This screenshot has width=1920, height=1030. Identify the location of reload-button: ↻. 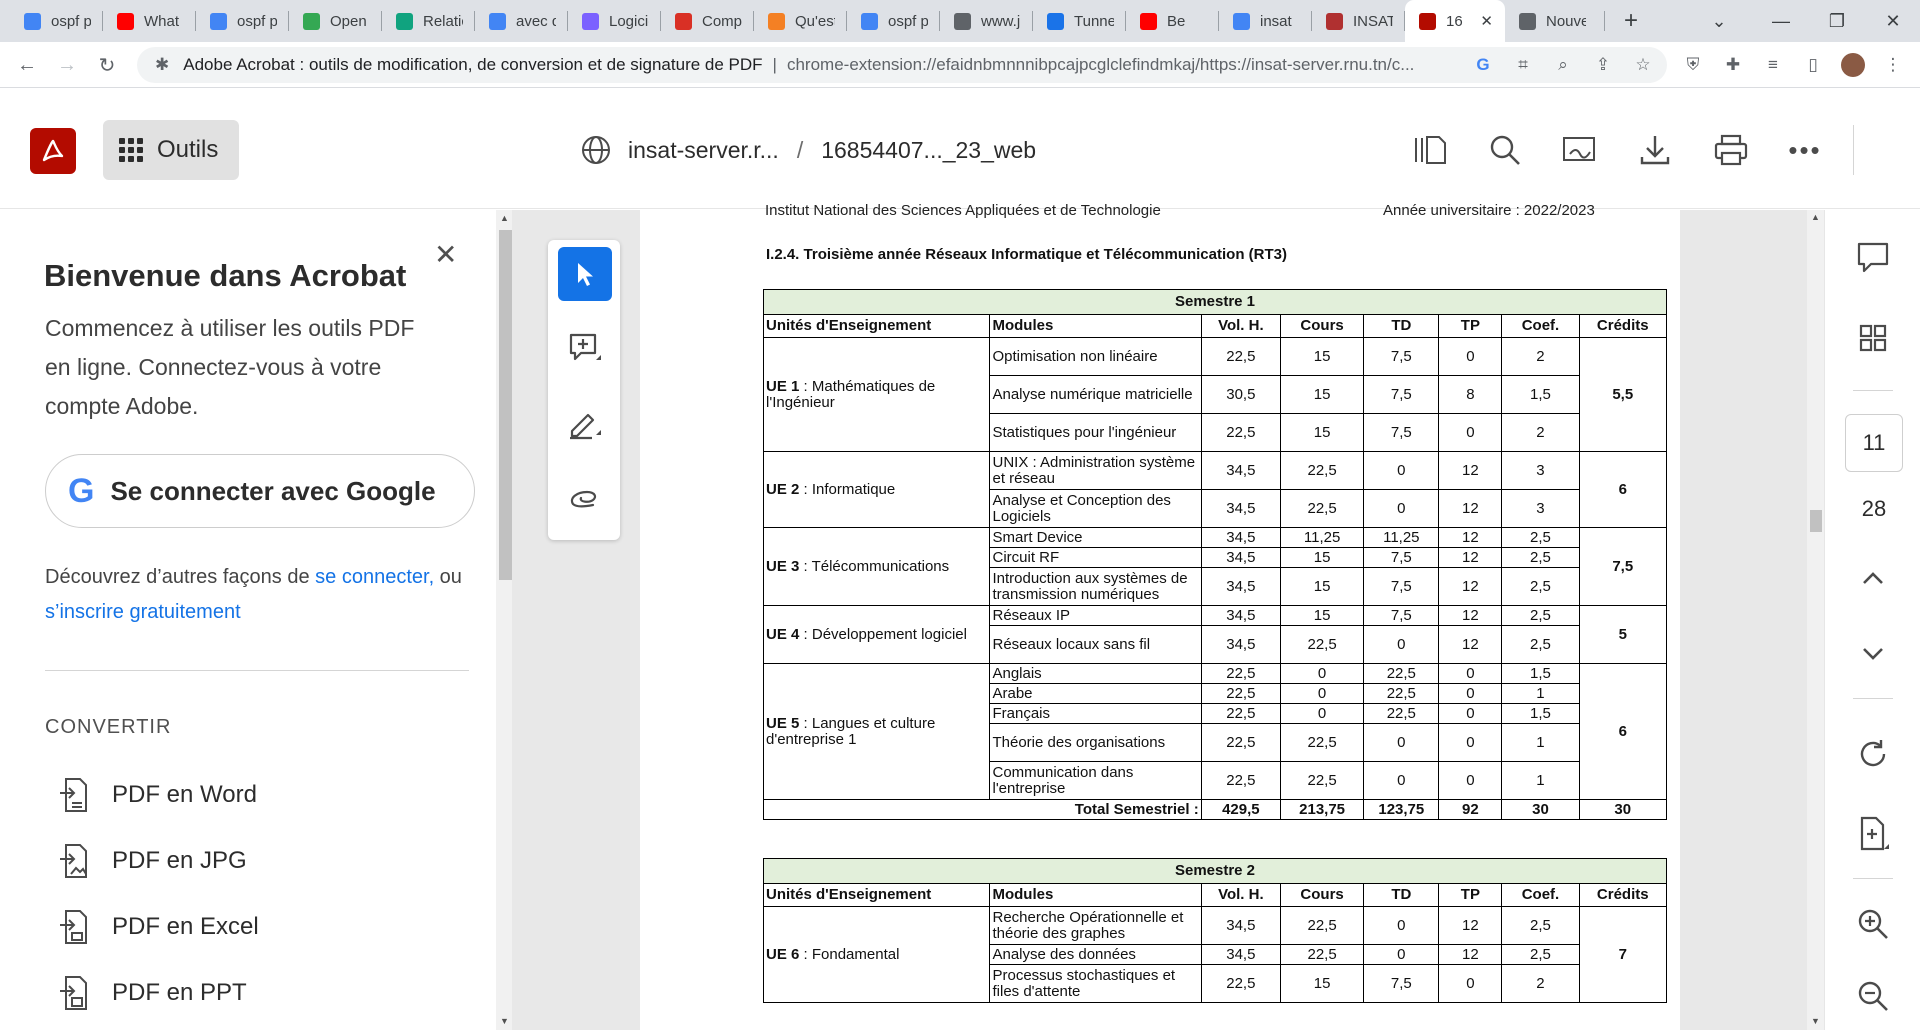
(107, 65).